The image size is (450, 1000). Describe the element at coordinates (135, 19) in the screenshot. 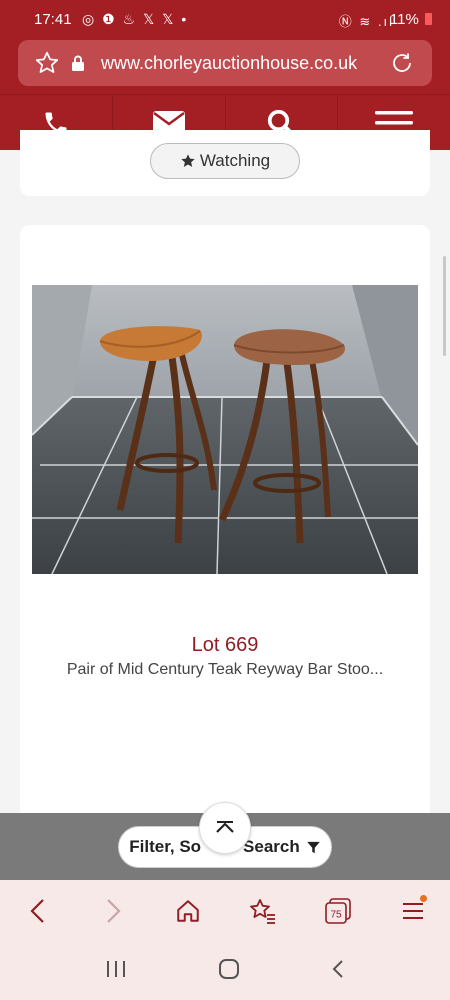

I see `notification-icons: ◎ ❶ ♨ 𝕏 𝕏 •` at that location.